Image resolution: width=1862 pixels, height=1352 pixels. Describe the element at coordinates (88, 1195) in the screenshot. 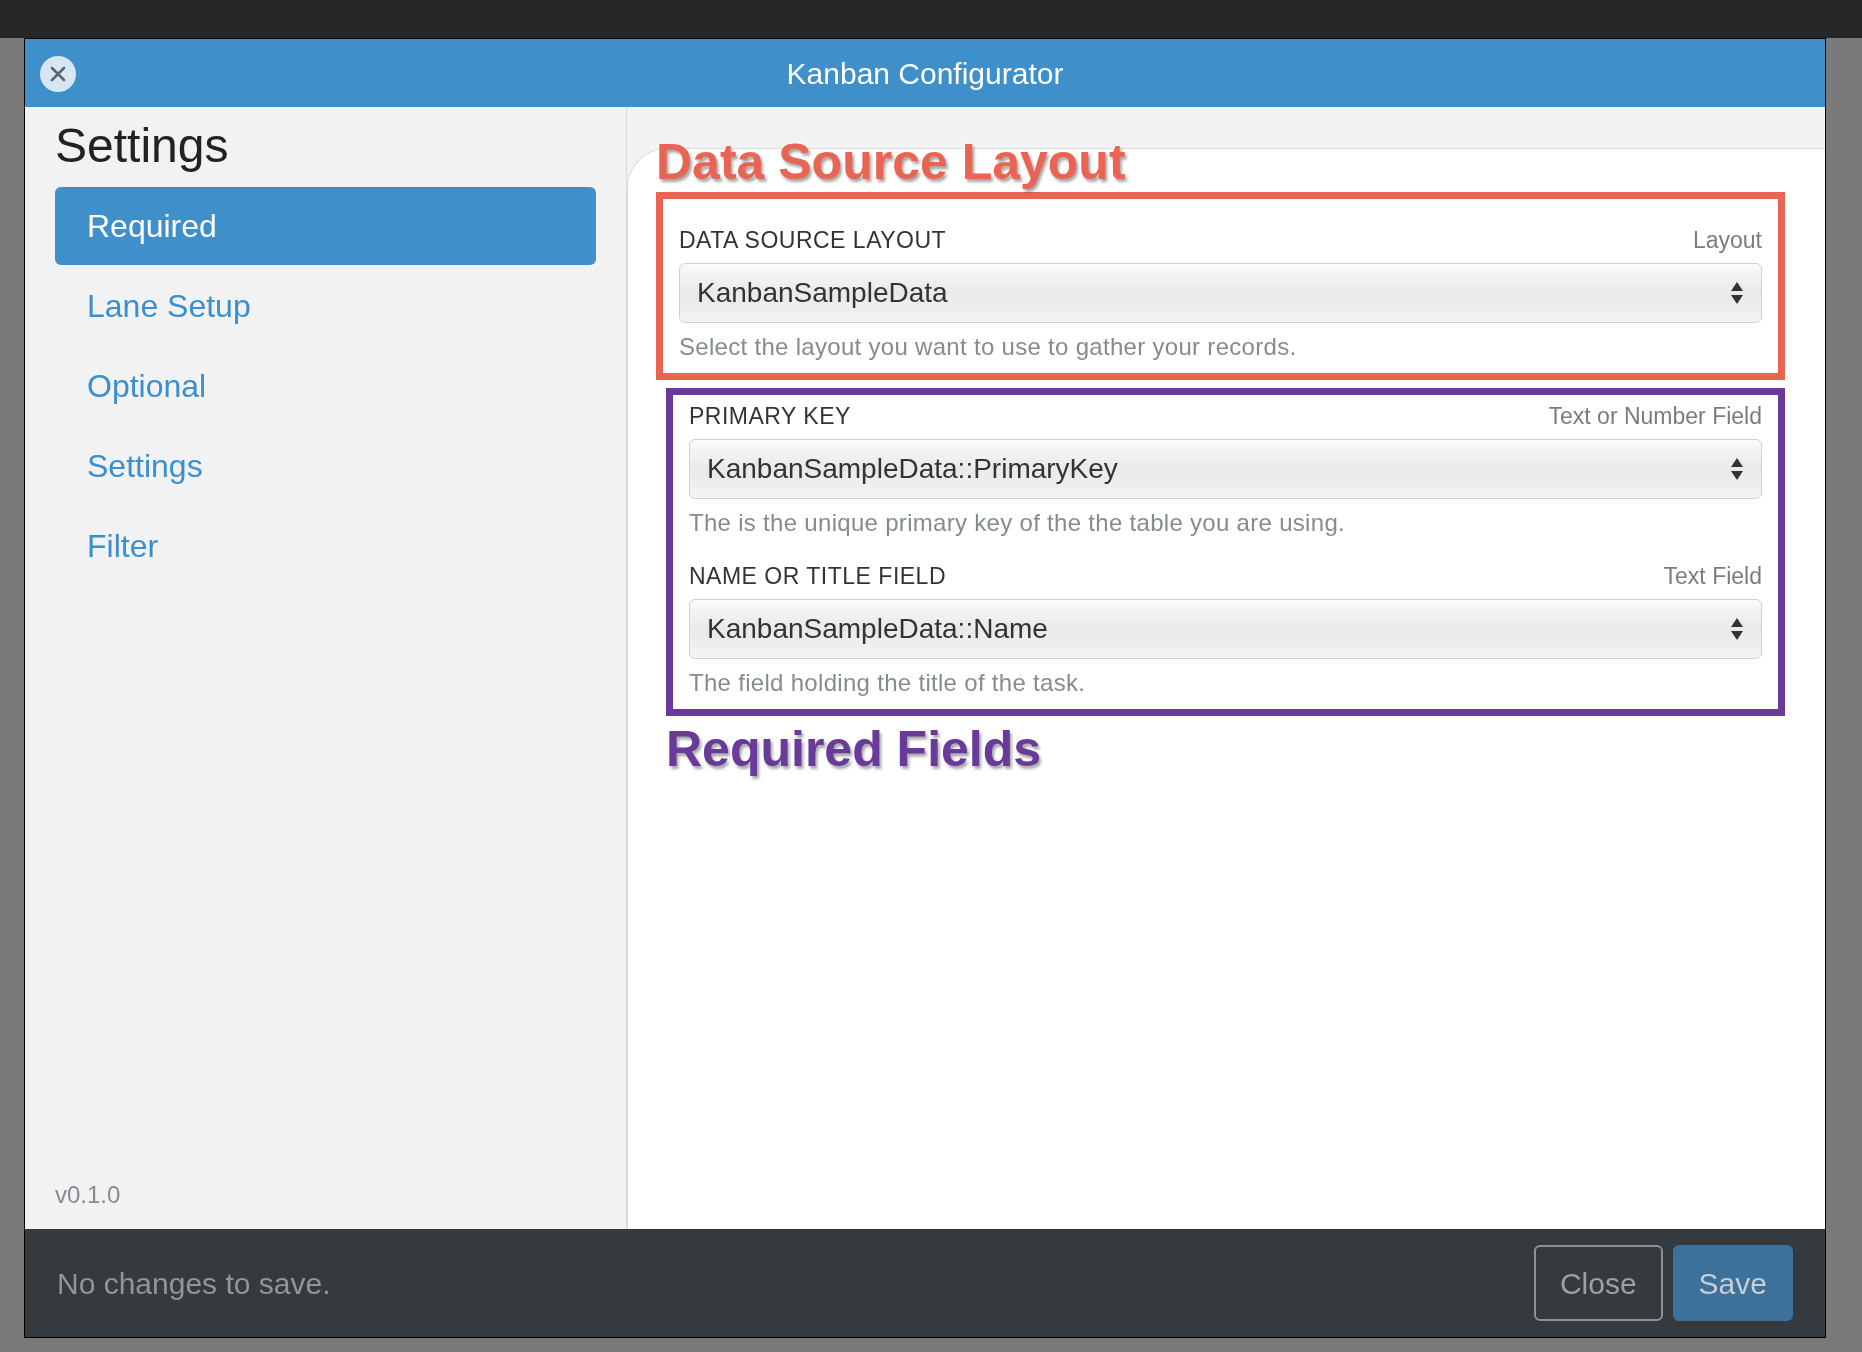

I see `version-label: v0.1.0` at that location.